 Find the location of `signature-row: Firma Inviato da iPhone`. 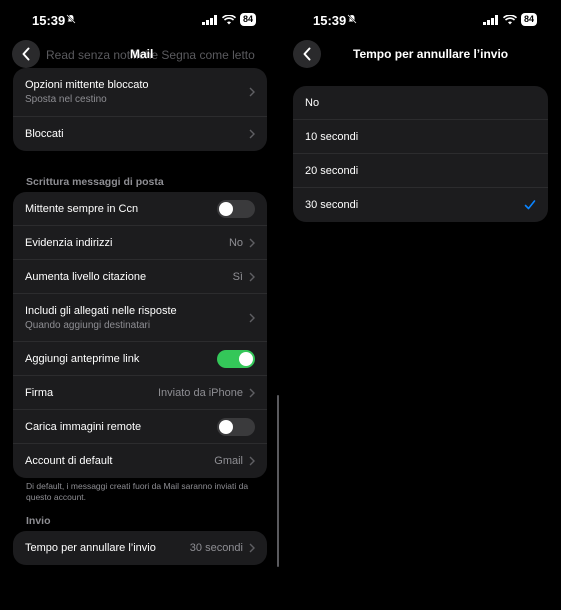

signature-row: Firma Inviato da iPhone is located at coordinates (140, 393).